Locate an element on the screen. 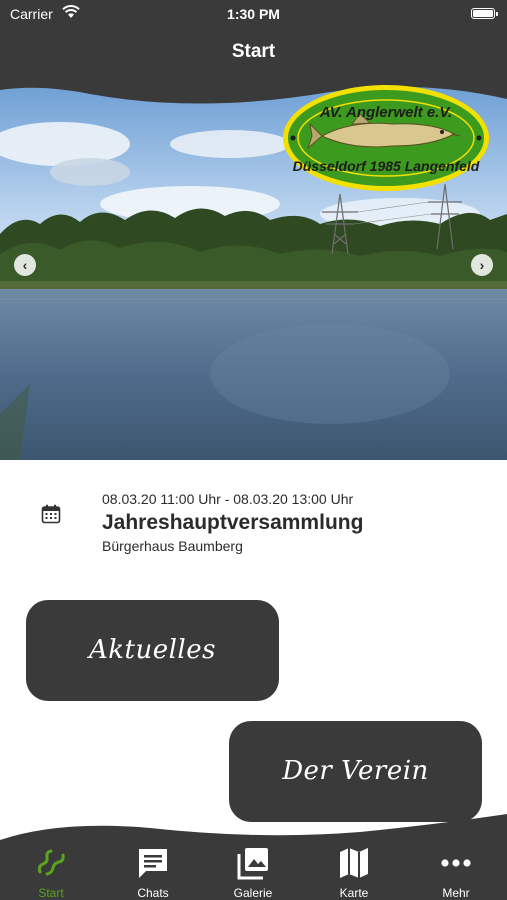  clock: 1:30 PM is located at coordinates (253, 14).